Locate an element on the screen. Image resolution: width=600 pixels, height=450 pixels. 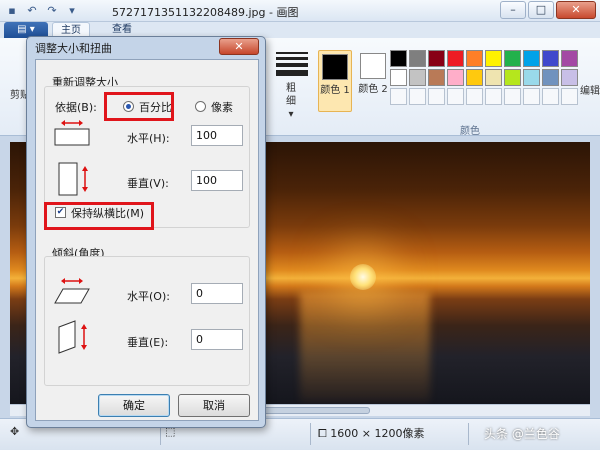
watermark: 头条 @兰色谷 is located at coordinates (522, 434).